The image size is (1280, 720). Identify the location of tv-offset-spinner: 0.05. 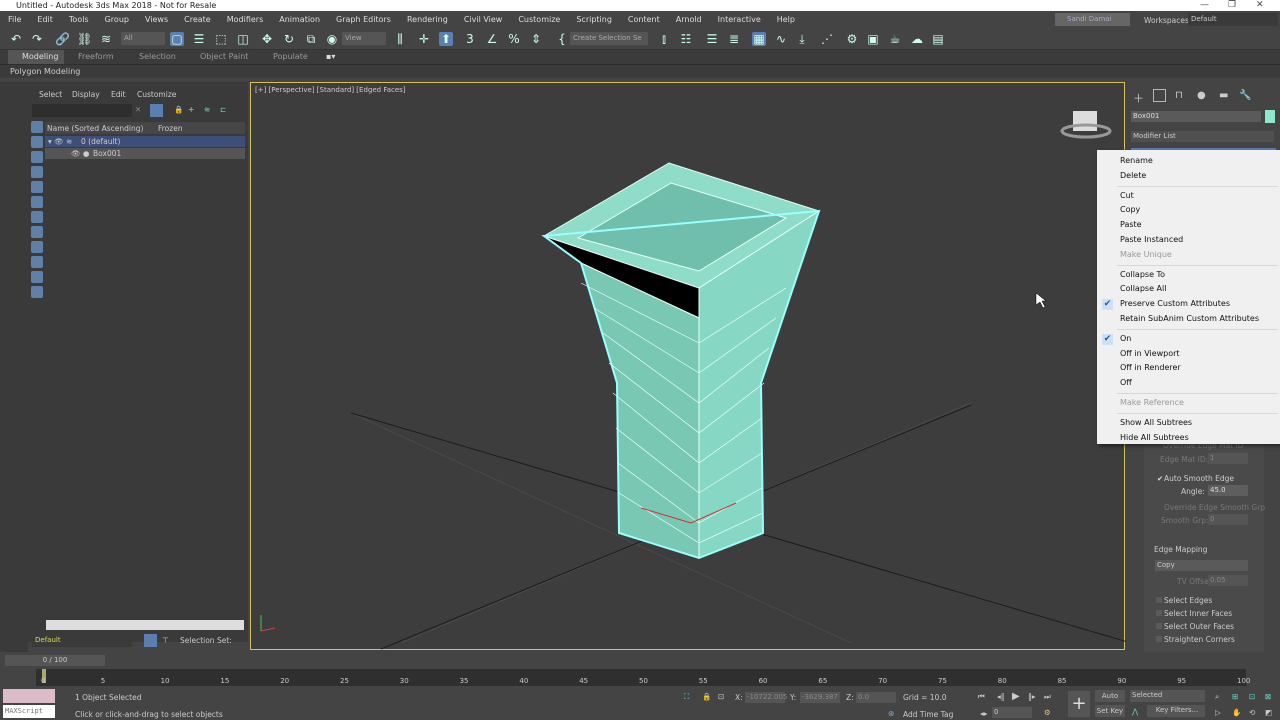
(1228, 580).